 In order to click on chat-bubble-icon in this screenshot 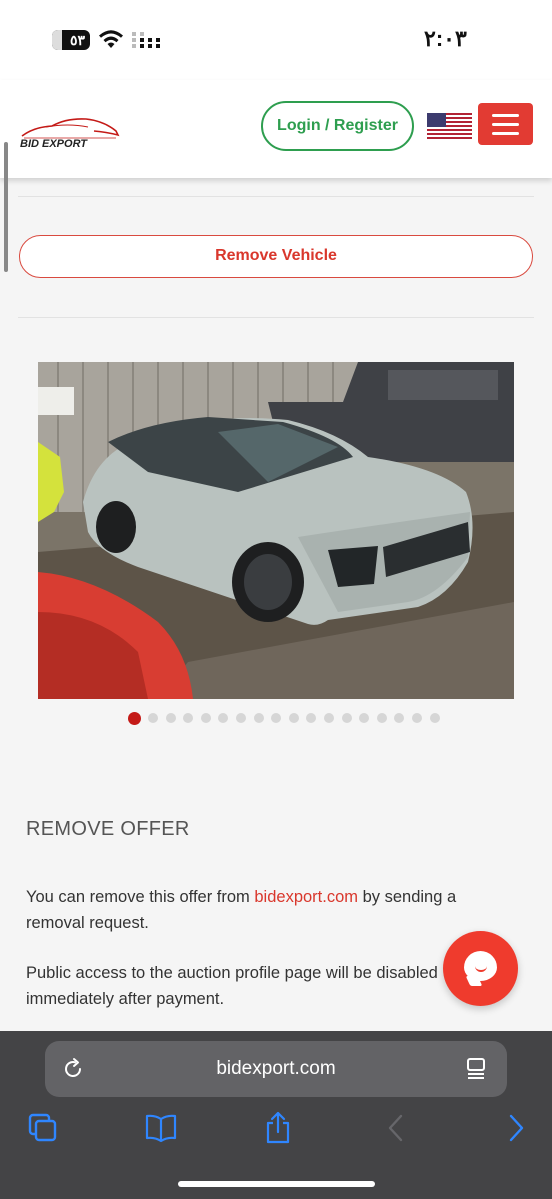, I will do `click(480, 966)`.